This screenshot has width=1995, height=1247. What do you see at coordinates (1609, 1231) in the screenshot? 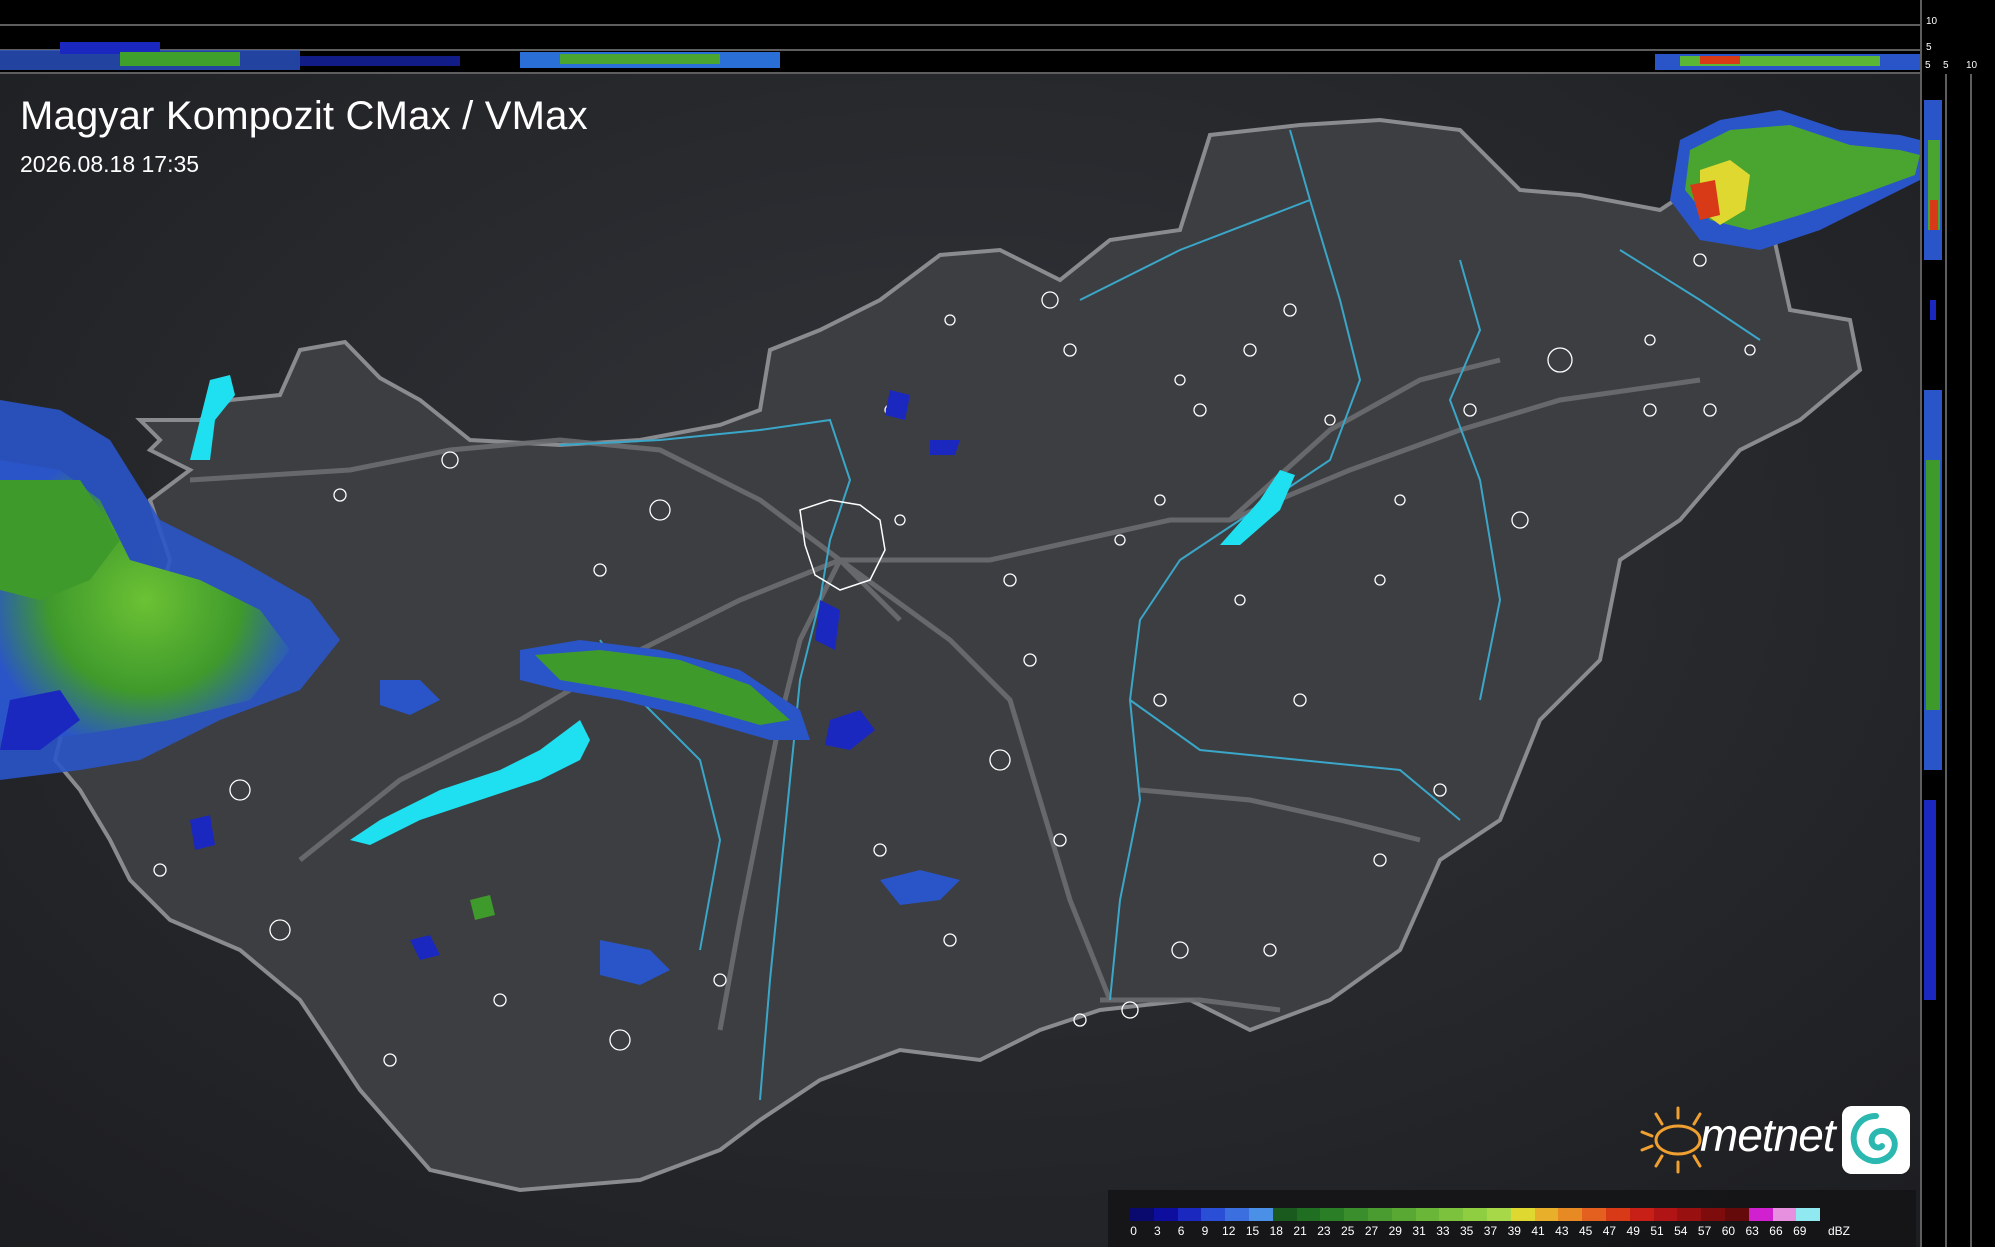
I see `legend-label: 47` at bounding box center [1609, 1231].